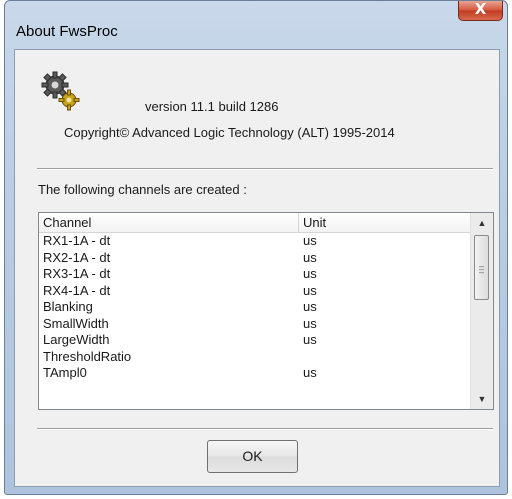  What do you see at coordinates (212, 106) in the screenshot?
I see `version-text: version 11.1 build 1286` at bounding box center [212, 106].